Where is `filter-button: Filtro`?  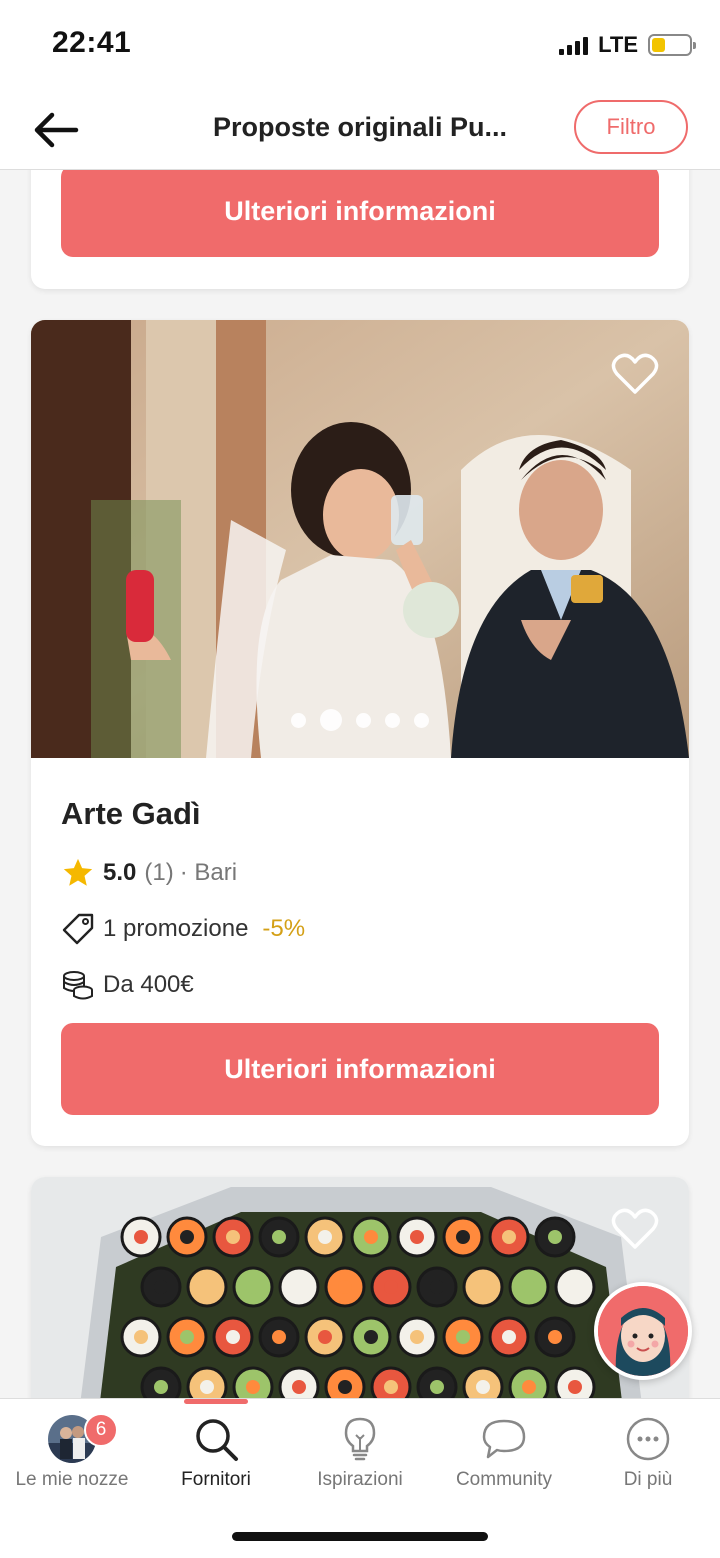 filter-button: Filtro is located at coordinates (631, 127).